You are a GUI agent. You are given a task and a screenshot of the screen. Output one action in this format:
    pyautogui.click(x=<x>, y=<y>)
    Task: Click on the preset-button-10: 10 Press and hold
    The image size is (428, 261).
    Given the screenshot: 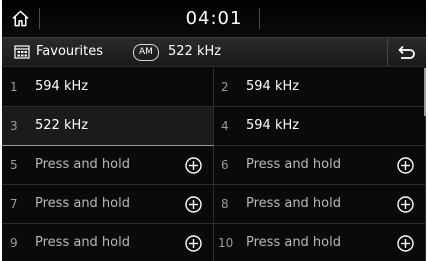 What is the action you would take?
    pyautogui.click(x=320, y=242)
    